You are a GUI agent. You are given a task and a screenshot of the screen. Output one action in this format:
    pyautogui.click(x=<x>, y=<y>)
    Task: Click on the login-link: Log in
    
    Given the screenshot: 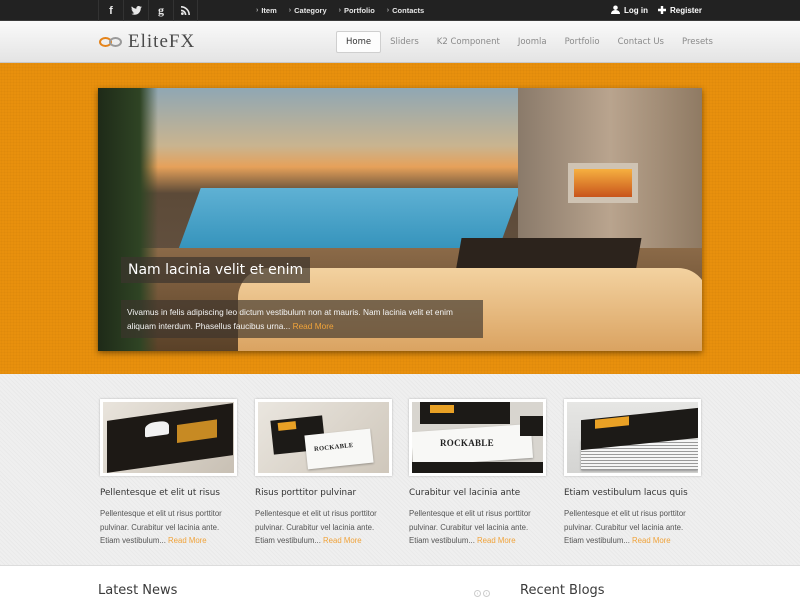 What is the action you would take?
    pyautogui.click(x=629, y=10)
    